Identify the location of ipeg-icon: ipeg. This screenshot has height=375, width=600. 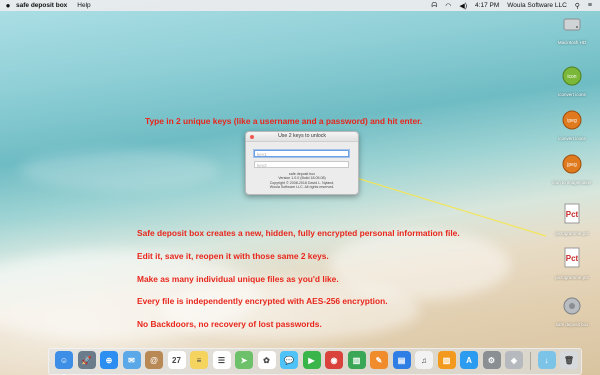
(572, 120).